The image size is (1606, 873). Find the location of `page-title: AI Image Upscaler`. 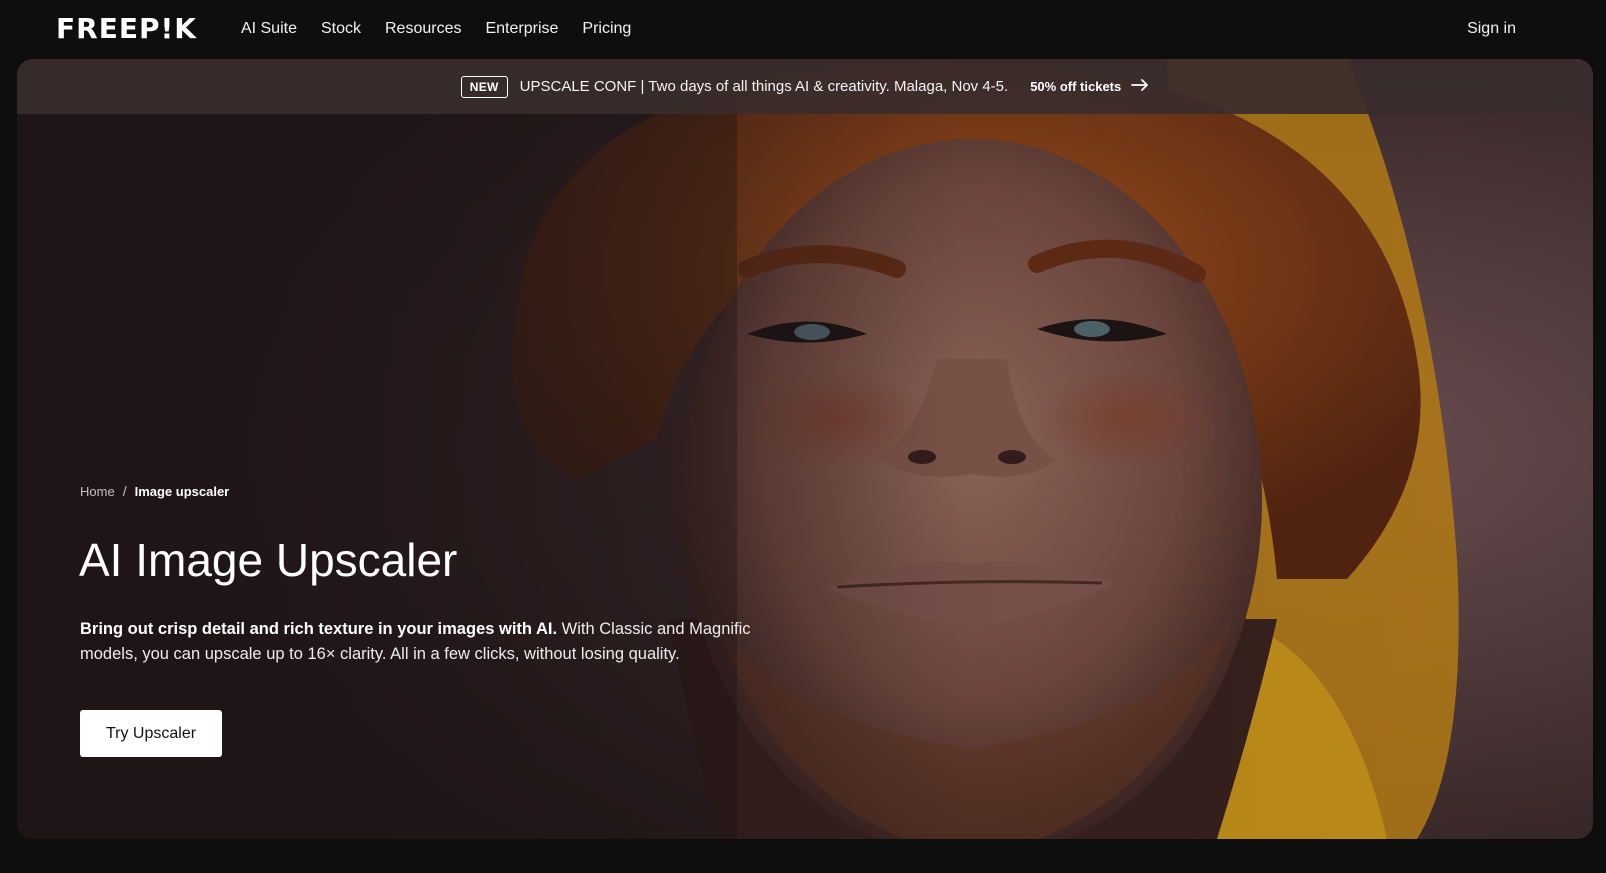

page-title: AI Image Upscaler is located at coordinates (268, 560).